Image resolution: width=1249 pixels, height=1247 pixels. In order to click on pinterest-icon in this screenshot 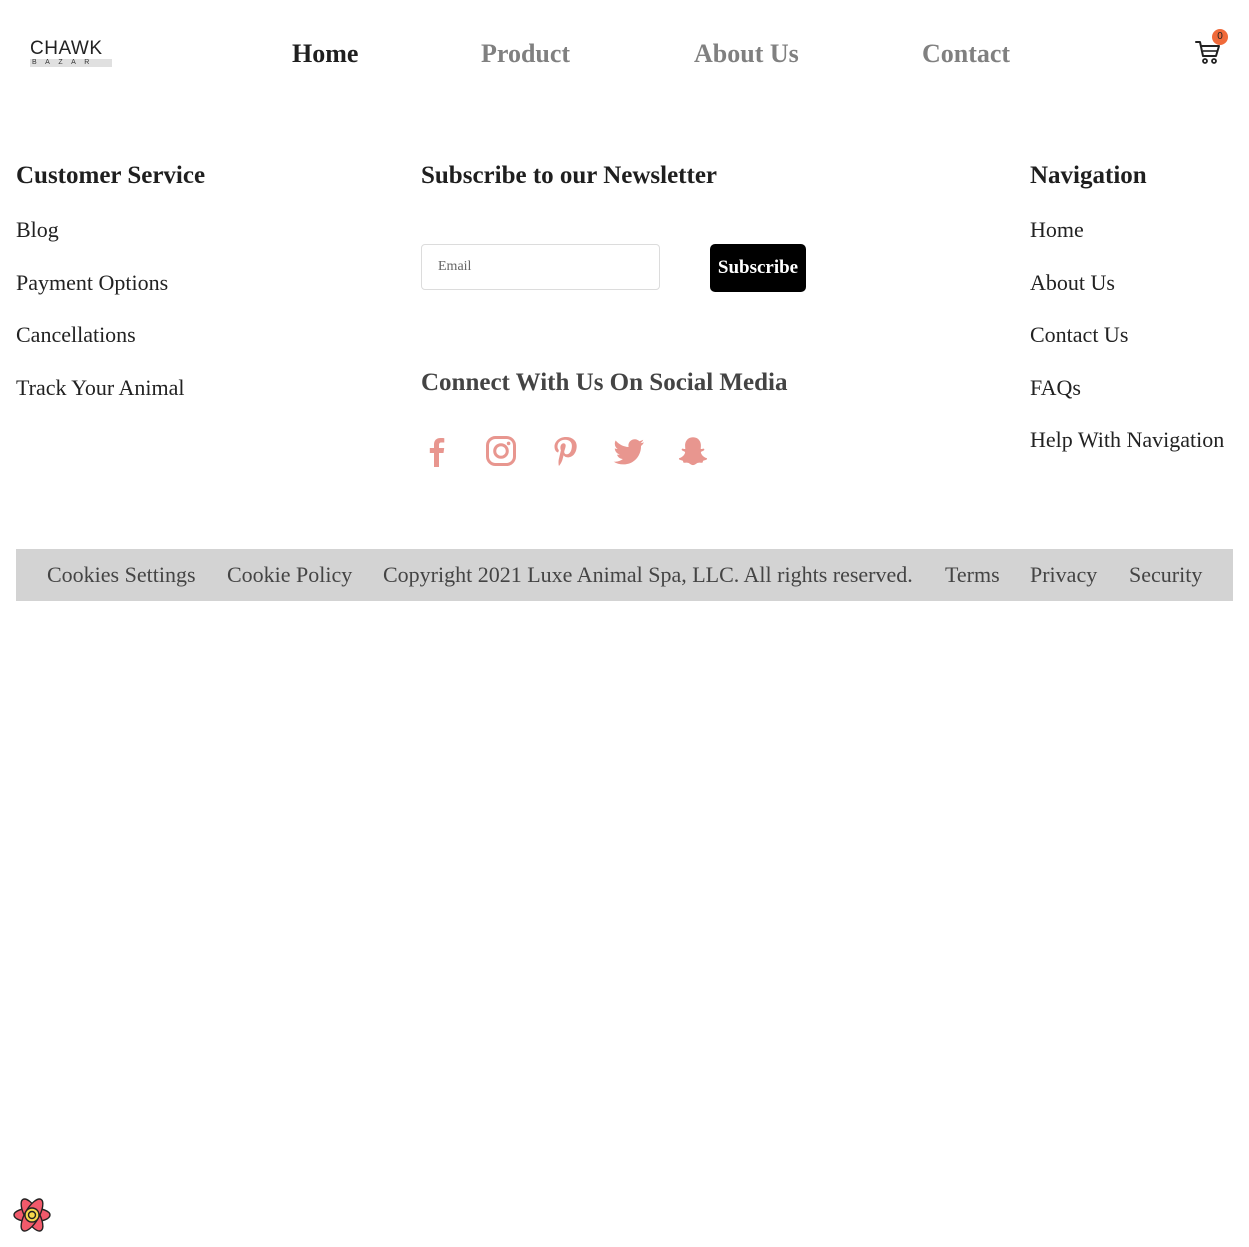, I will do `click(565, 451)`.